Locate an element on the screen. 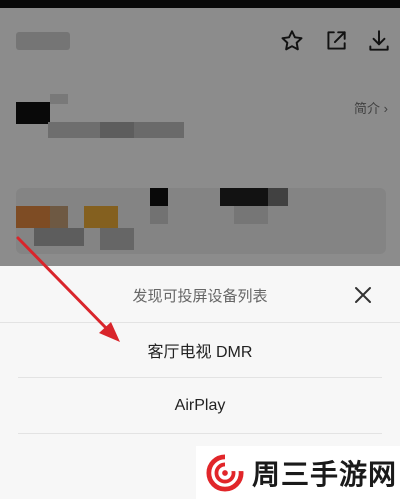  device-label: AirPlay is located at coordinates (200, 405).